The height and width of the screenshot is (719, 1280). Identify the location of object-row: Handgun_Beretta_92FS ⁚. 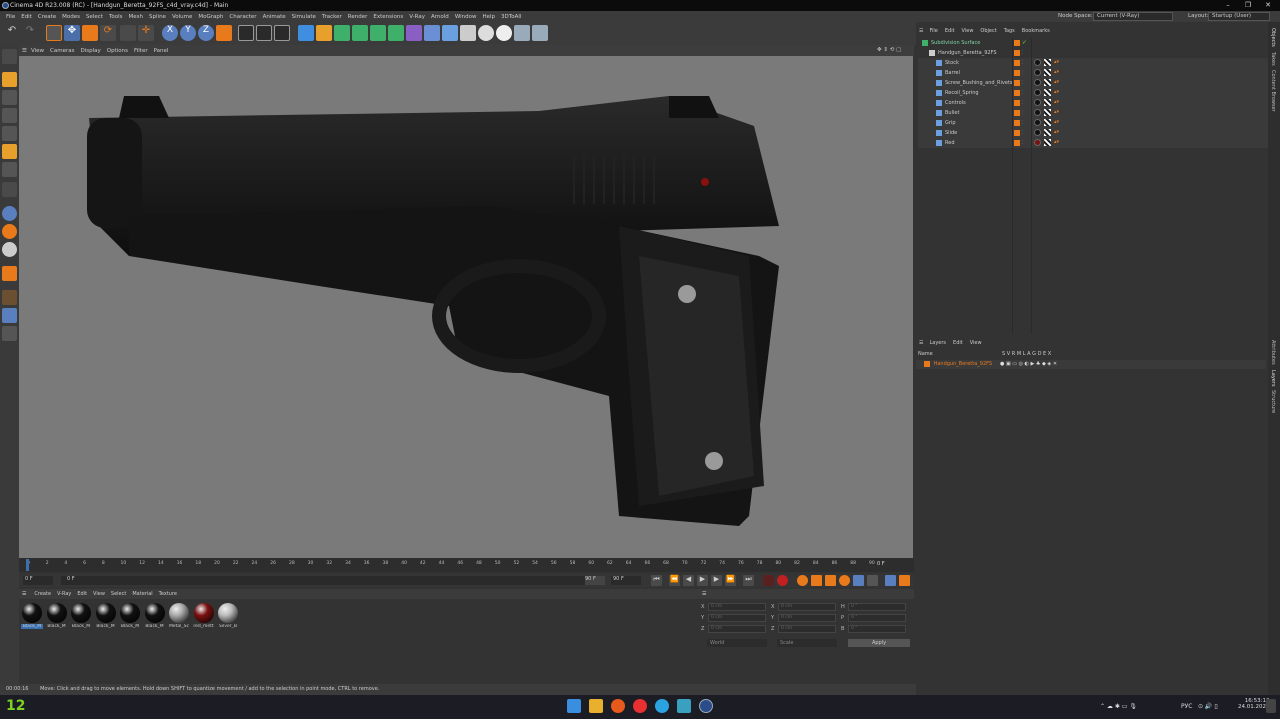
(1093, 53).